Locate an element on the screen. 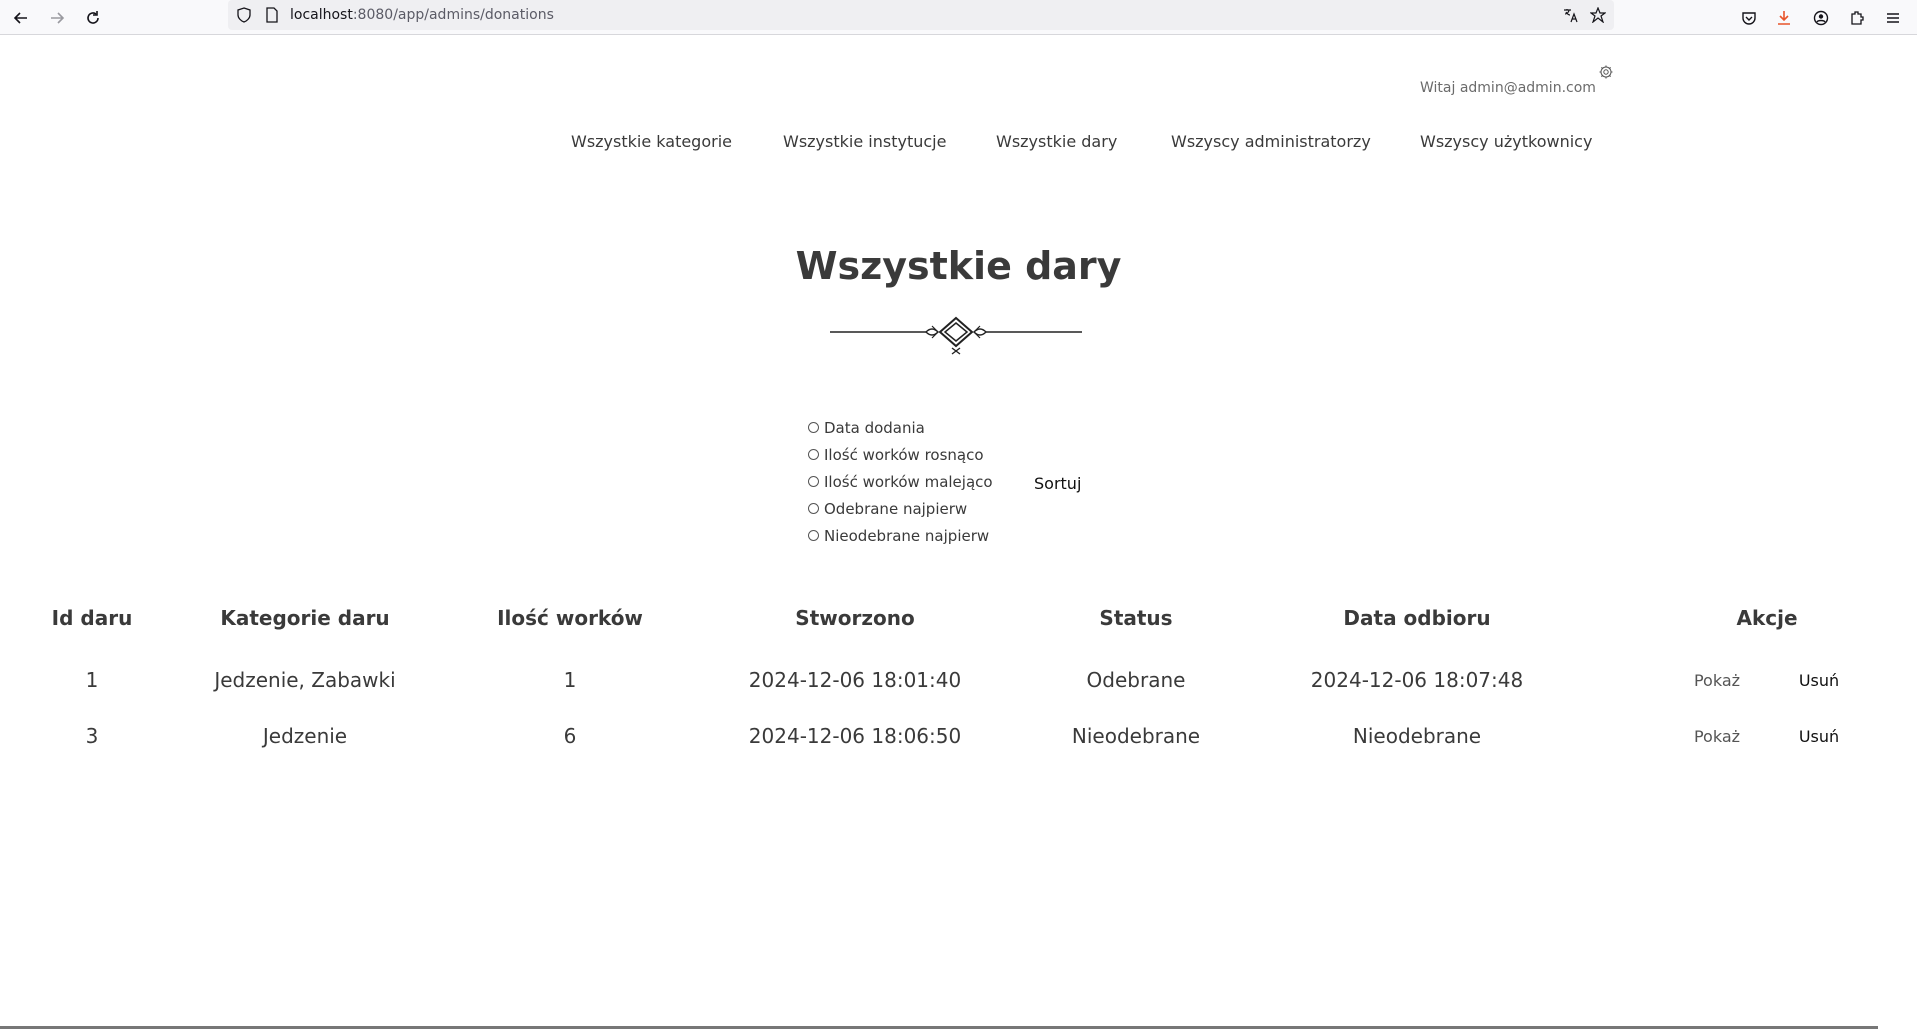  nav-item-institutions: Wszystkie instytucje is located at coordinates (864, 141).